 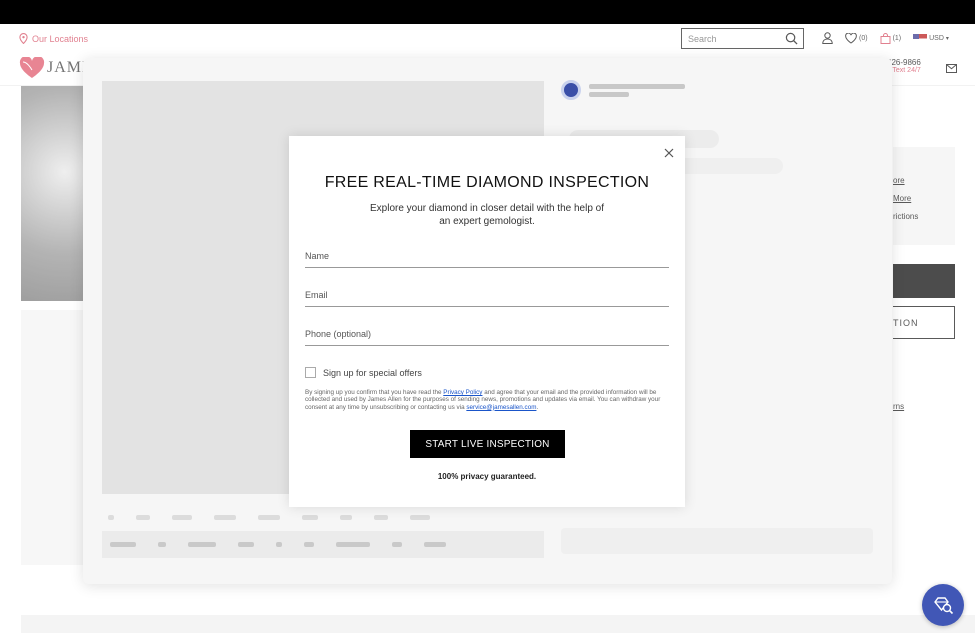 What do you see at coordinates (462, 392) in the screenshot?
I see `privacy-policy-link: Privacy Policy` at bounding box center [462, 392].